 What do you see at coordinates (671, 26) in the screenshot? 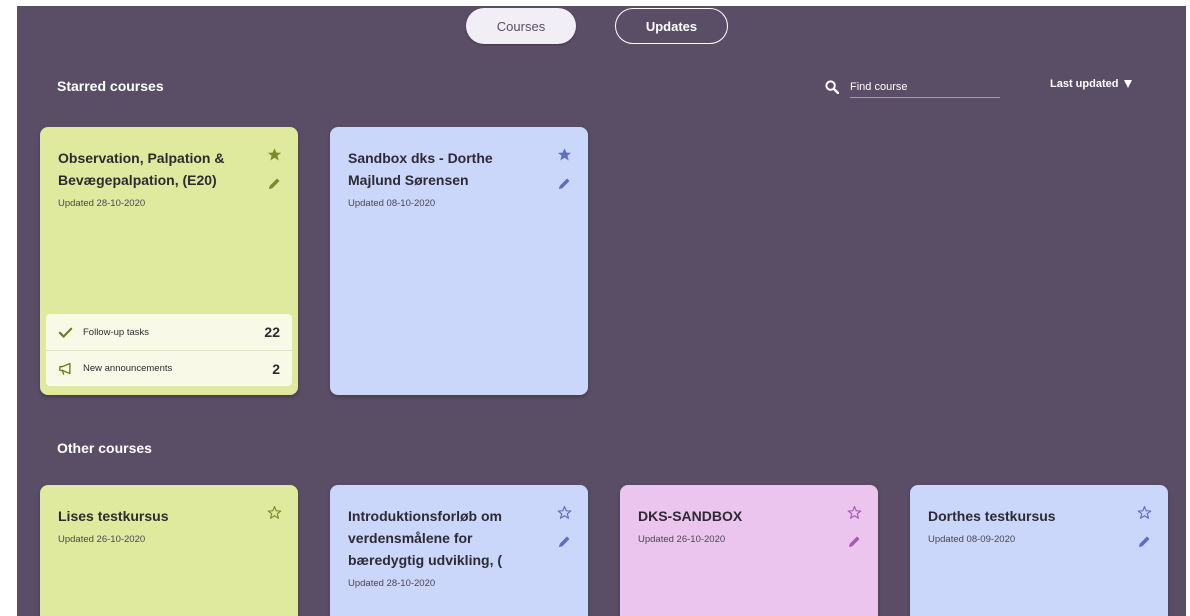
I see `tab-updates: Updates` at bounding box center [671, 26].